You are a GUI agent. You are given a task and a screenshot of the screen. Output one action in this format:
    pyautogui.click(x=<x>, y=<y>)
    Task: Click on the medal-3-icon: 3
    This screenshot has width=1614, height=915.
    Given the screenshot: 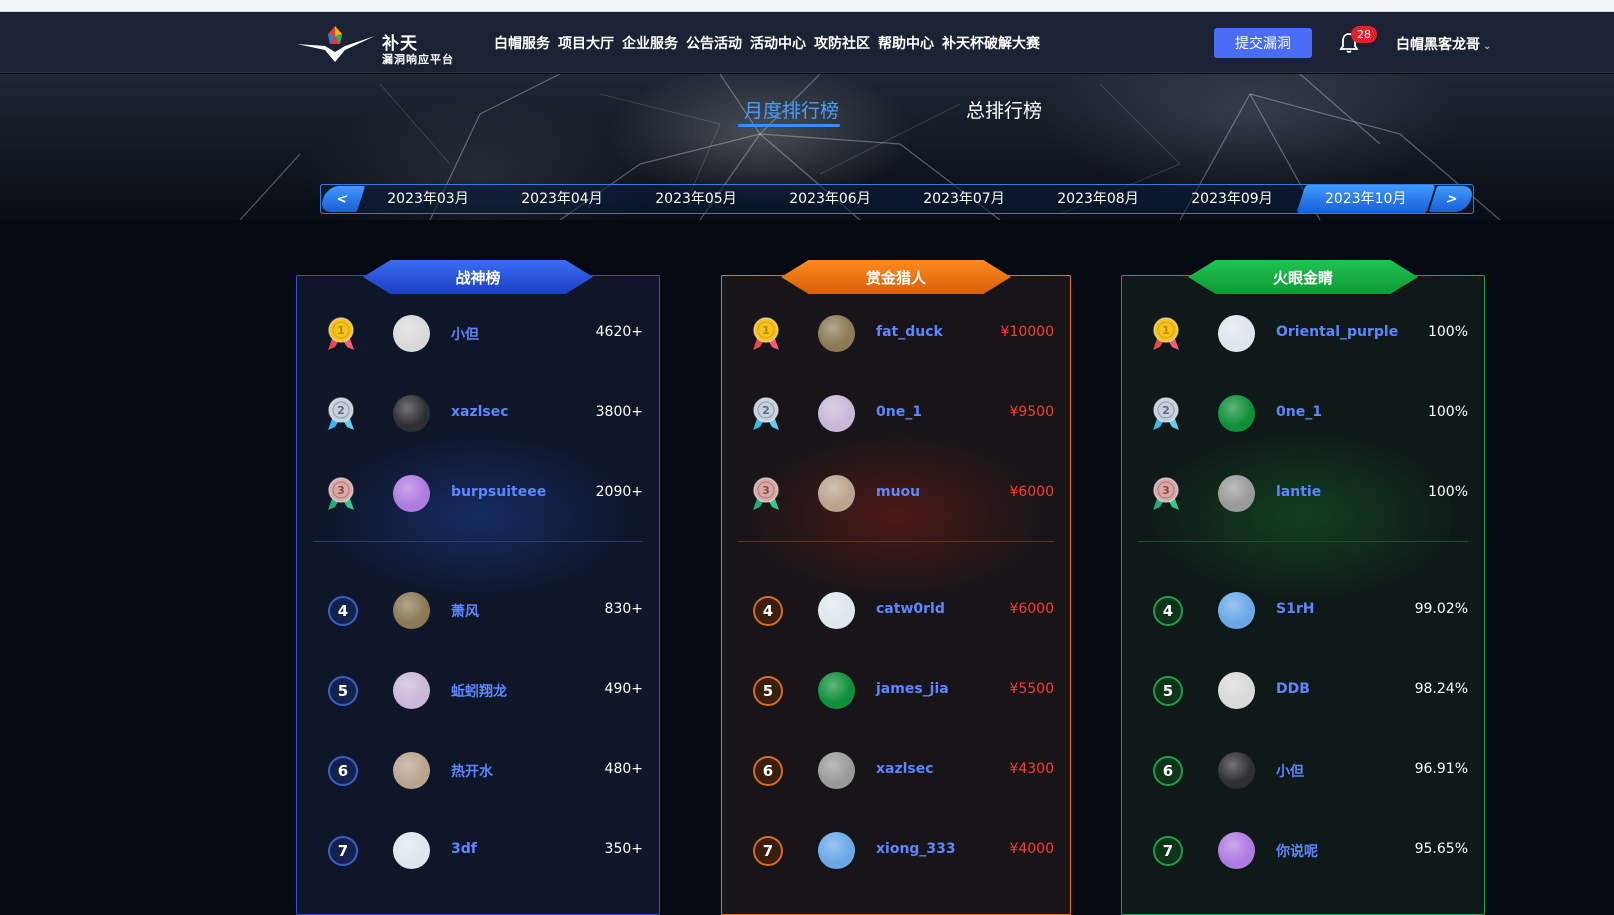 What is the action you would take?
    pyautogui.click(x=341, y=493)
    